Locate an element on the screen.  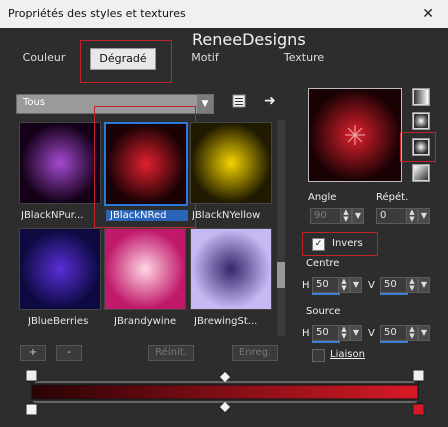
source-h-label: H is located at coordinates (306, 333).